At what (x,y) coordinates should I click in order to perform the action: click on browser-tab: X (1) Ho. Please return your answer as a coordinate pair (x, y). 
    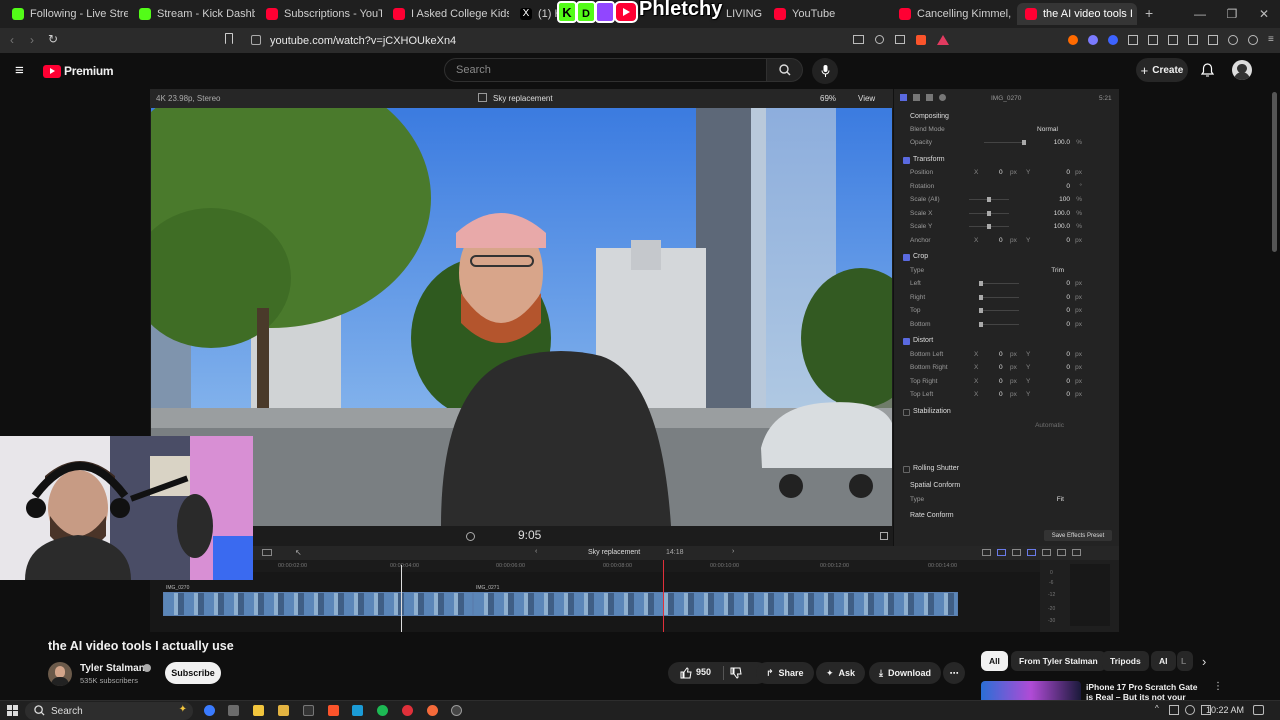
    Looking at the image, I should click on (536, 14).